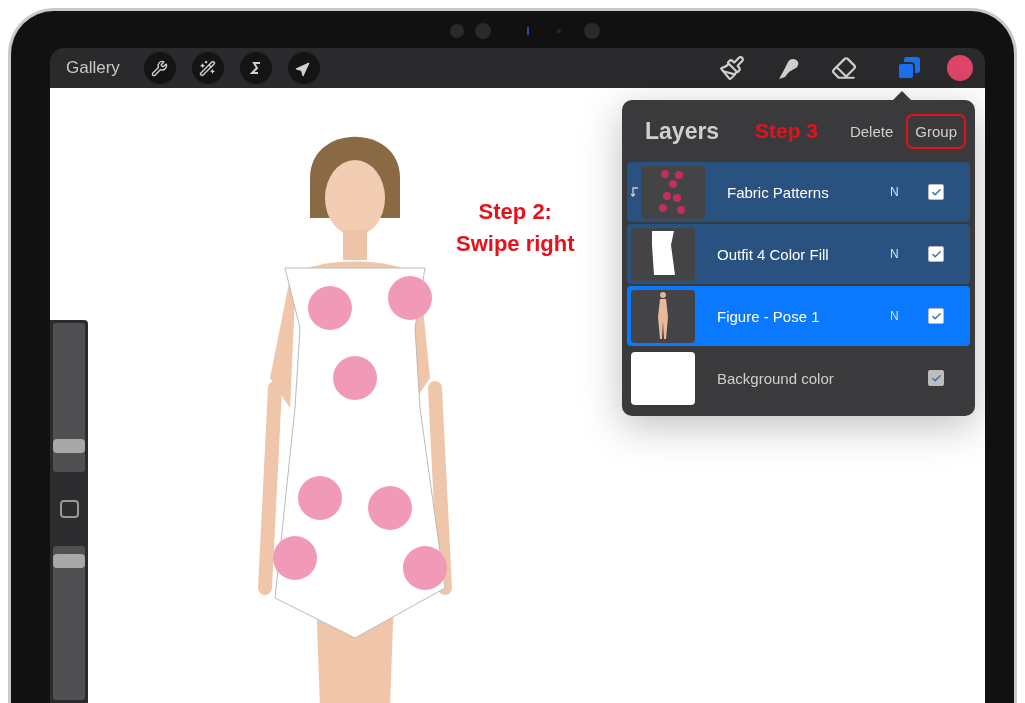  Describe the element at coordinates (909, 68) in the screenshot. I see `layers-icon` at that location.